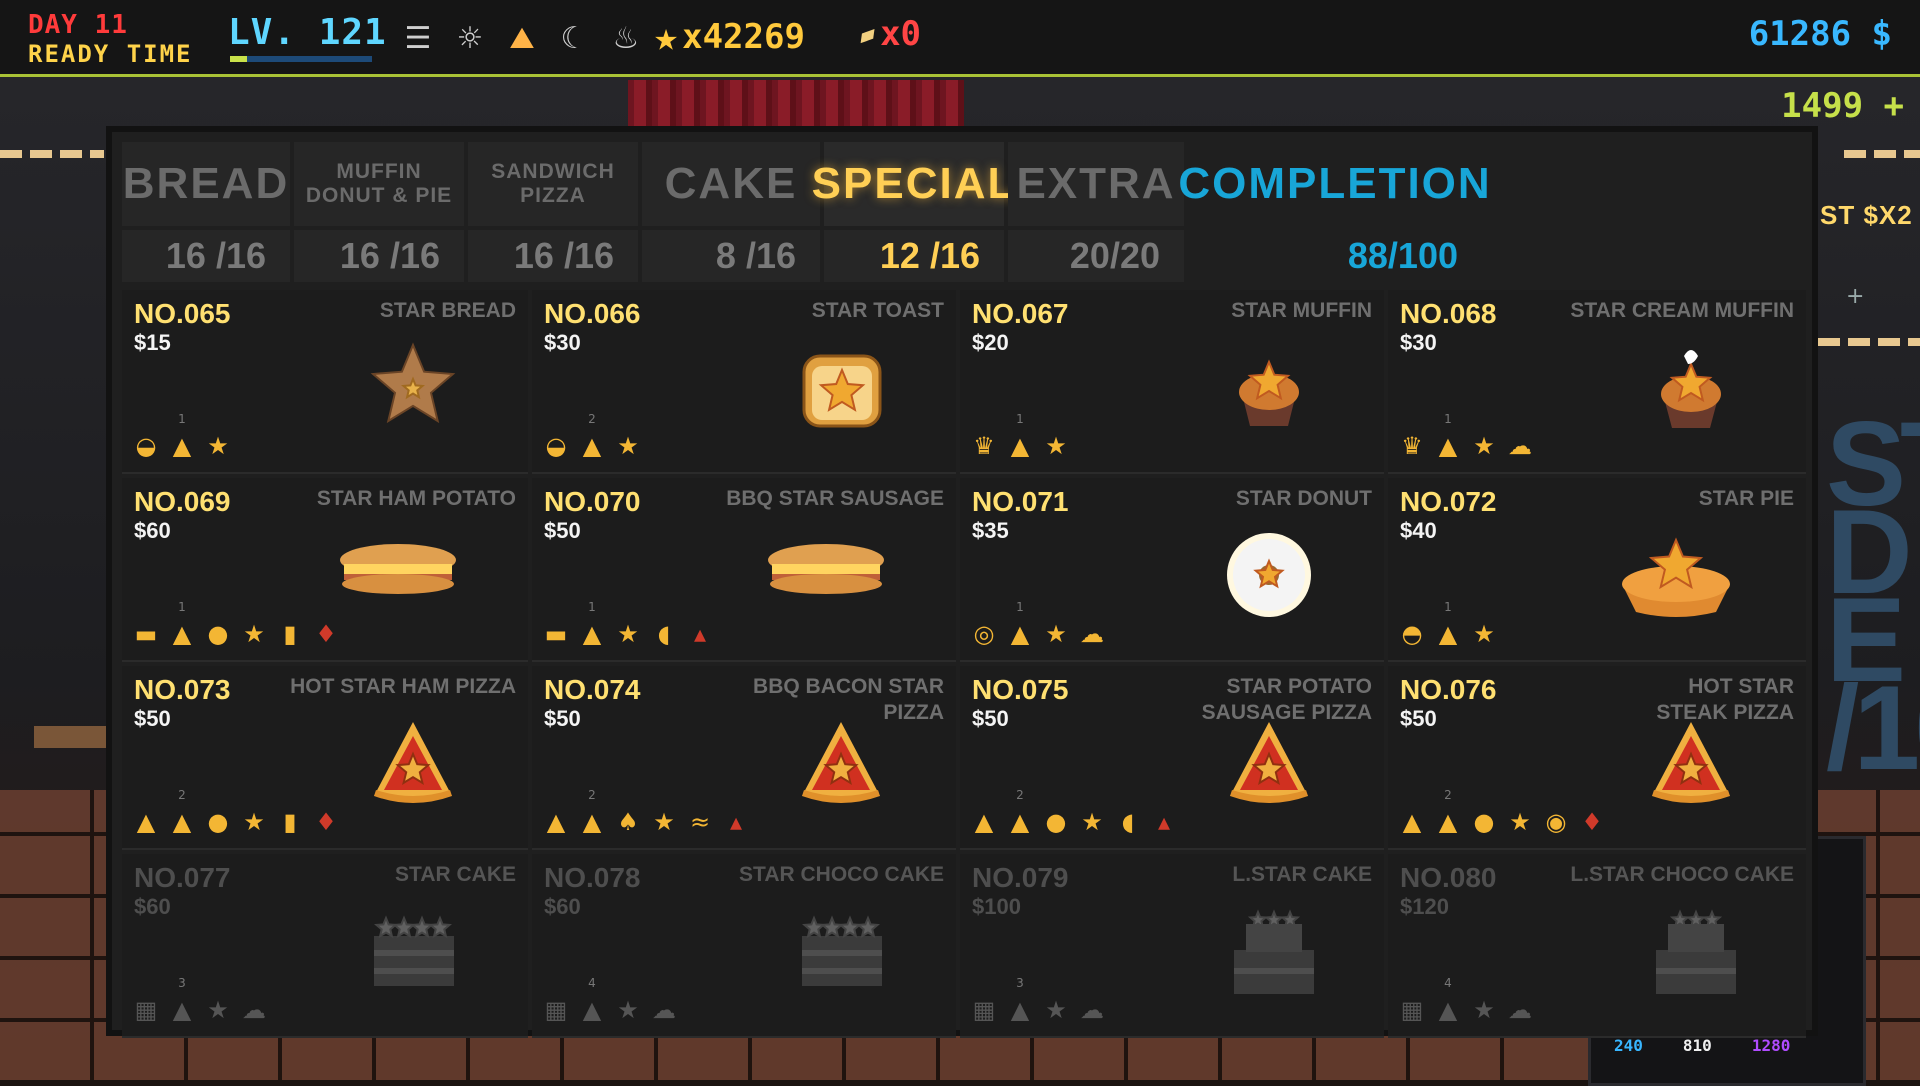 The height and width of the screenshot is (1086, 1920). I want to click on tab-sandwich-pizza: SANDWICH PIZZA, so click(553, 184).